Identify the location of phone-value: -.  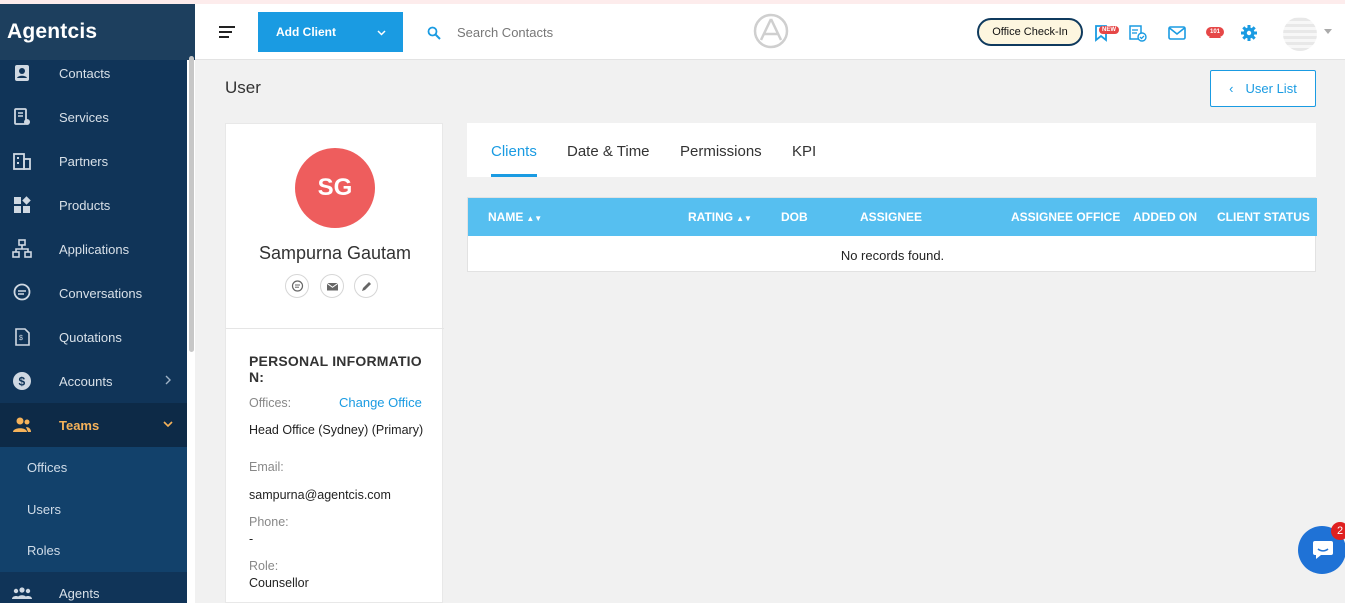
(251, 539).